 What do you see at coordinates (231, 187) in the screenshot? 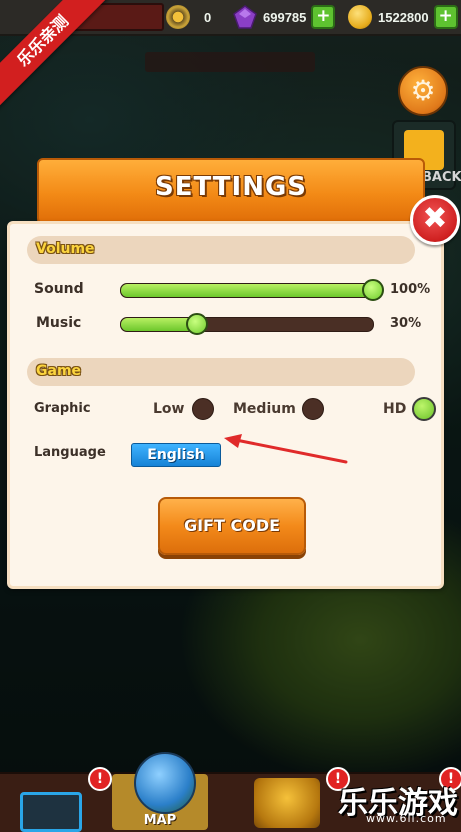
I see `settings-title: SETTINGS` at bounding box center [231, 187].